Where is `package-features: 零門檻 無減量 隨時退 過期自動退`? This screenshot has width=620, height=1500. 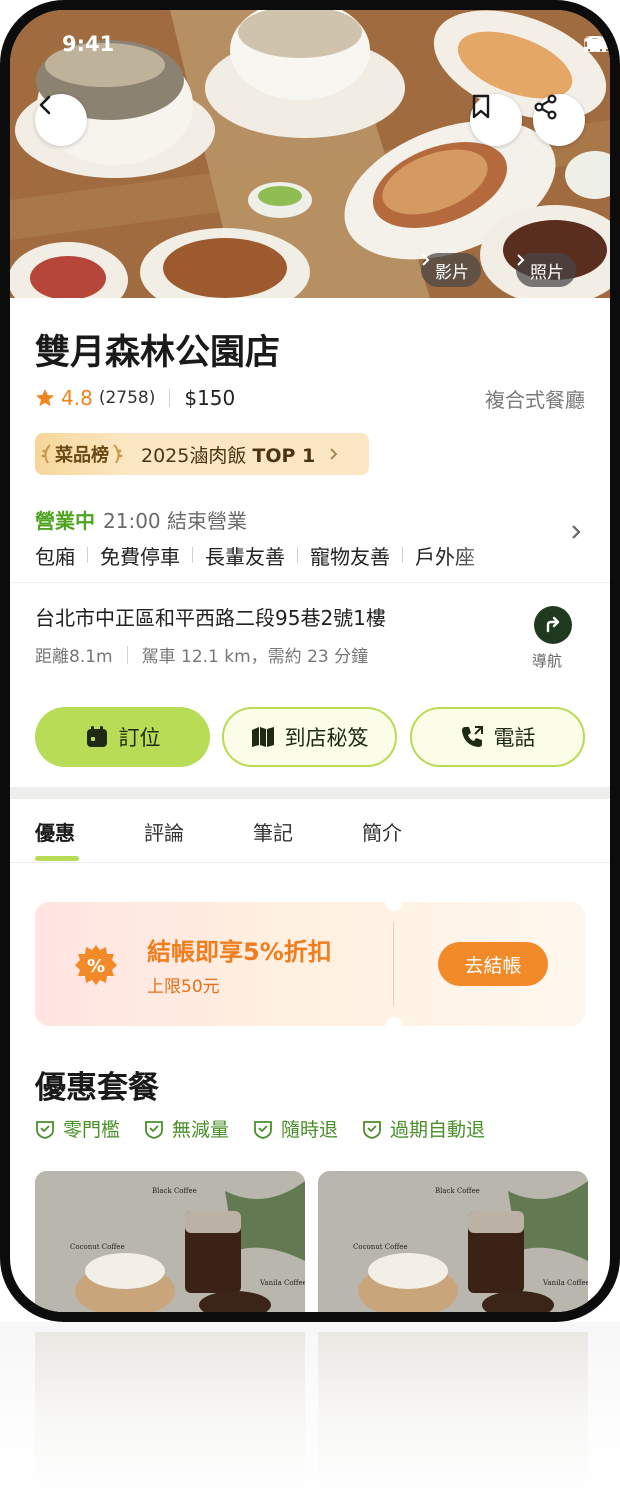
package-features: 零門檻 無減量 隨時退 過期自動退 is located at coordinates (260, 1128).